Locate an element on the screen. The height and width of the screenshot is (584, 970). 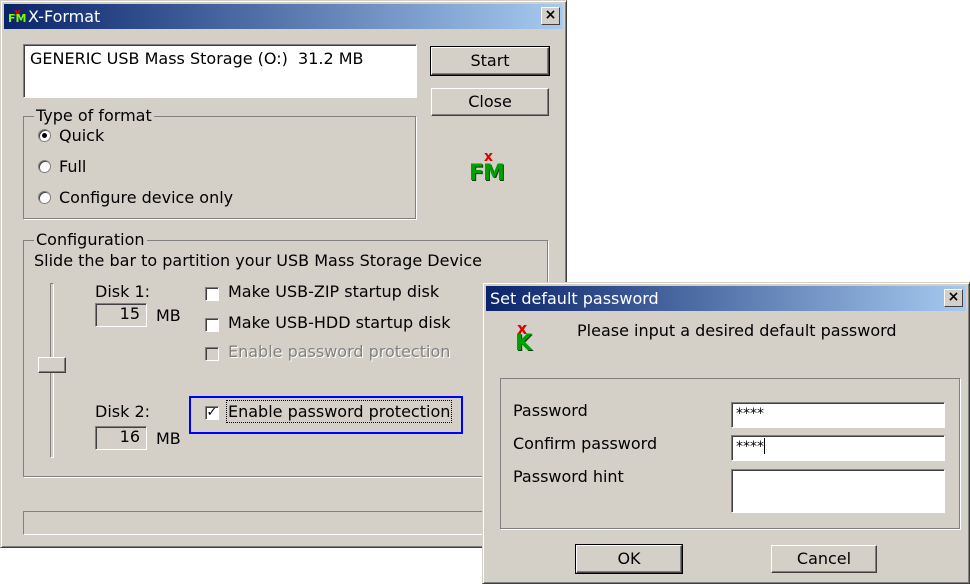
ok-button: OK is located at coordinates (629, 559).